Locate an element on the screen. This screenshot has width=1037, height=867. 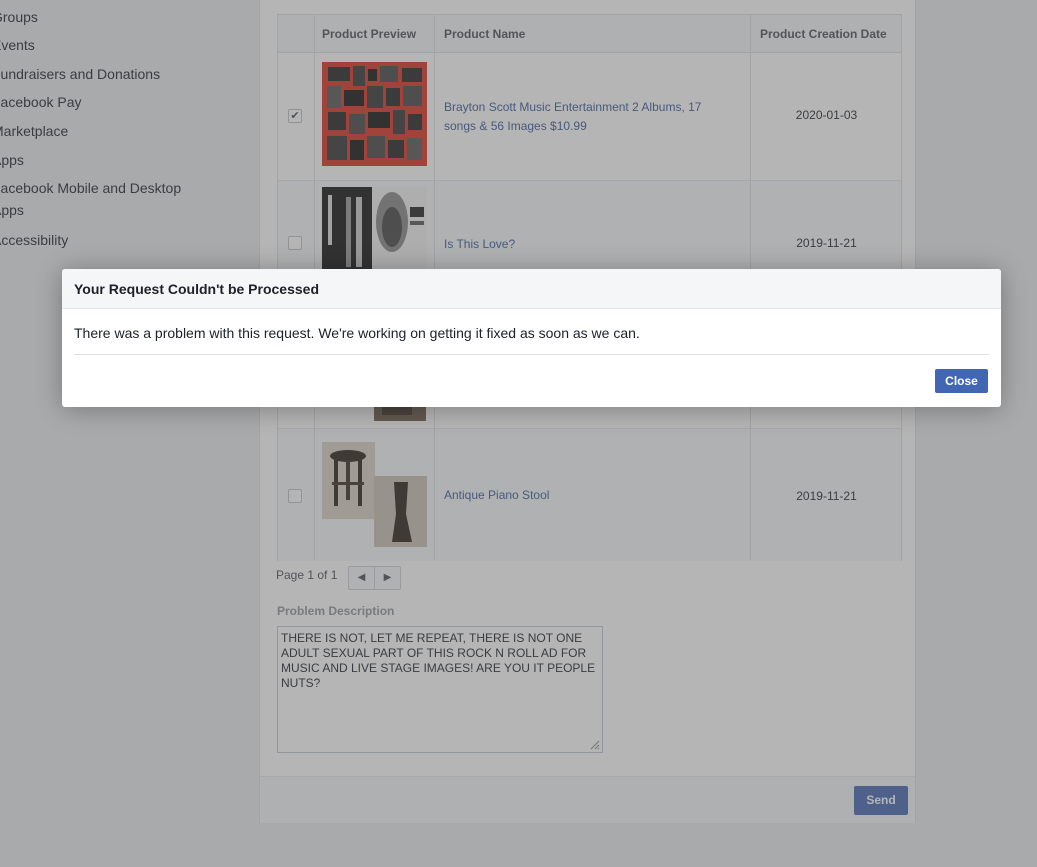
close-button: Close is located at coordinates (961, 381).